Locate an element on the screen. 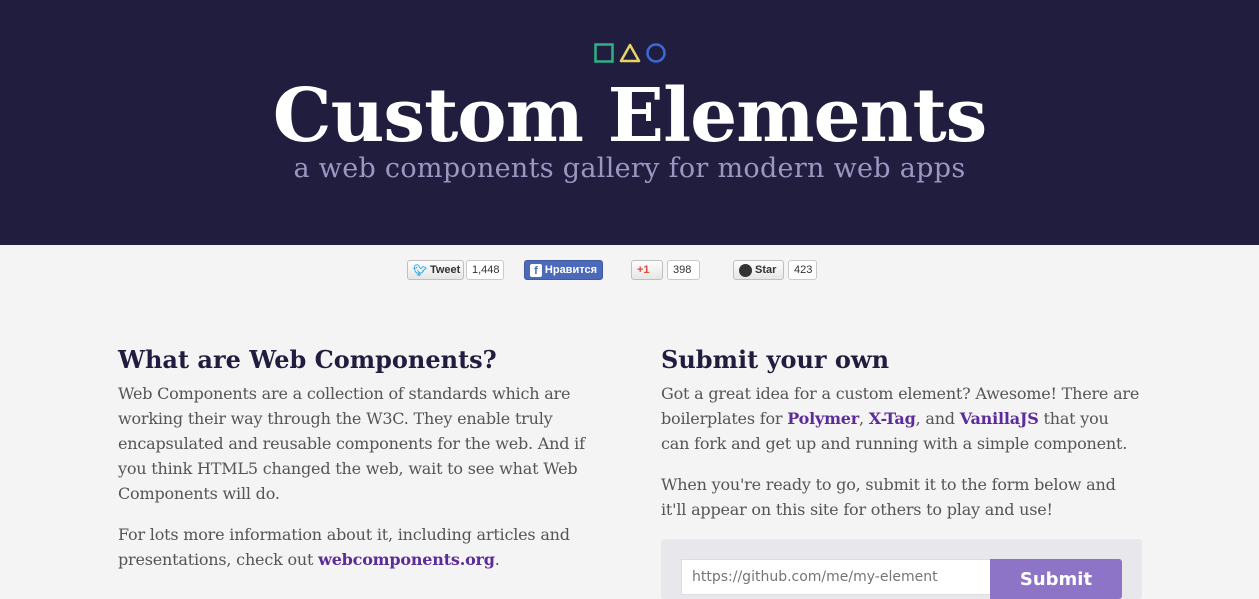 This screenshot has height=599, width=1259. logo is located at coordinates (630, 53).